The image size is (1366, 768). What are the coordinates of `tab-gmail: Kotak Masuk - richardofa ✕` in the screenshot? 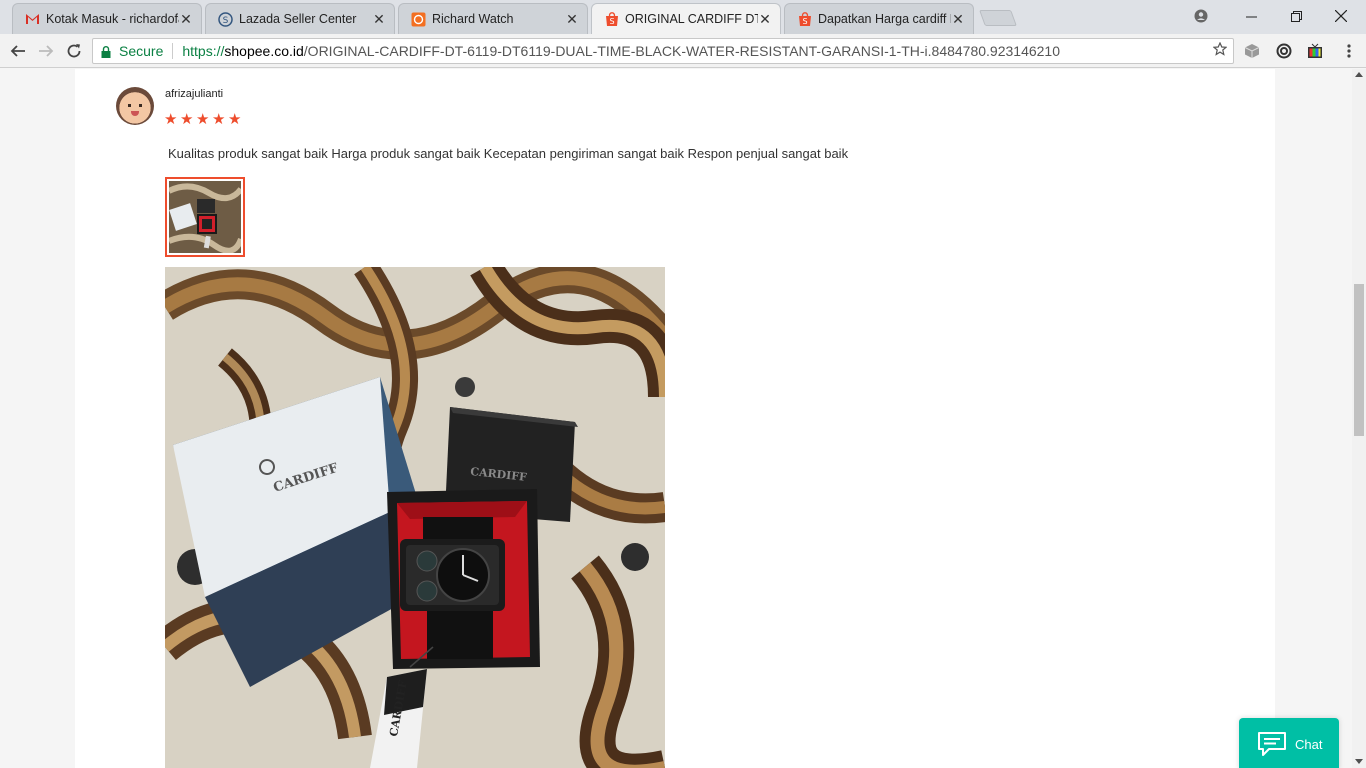 It's located at (107, 18).